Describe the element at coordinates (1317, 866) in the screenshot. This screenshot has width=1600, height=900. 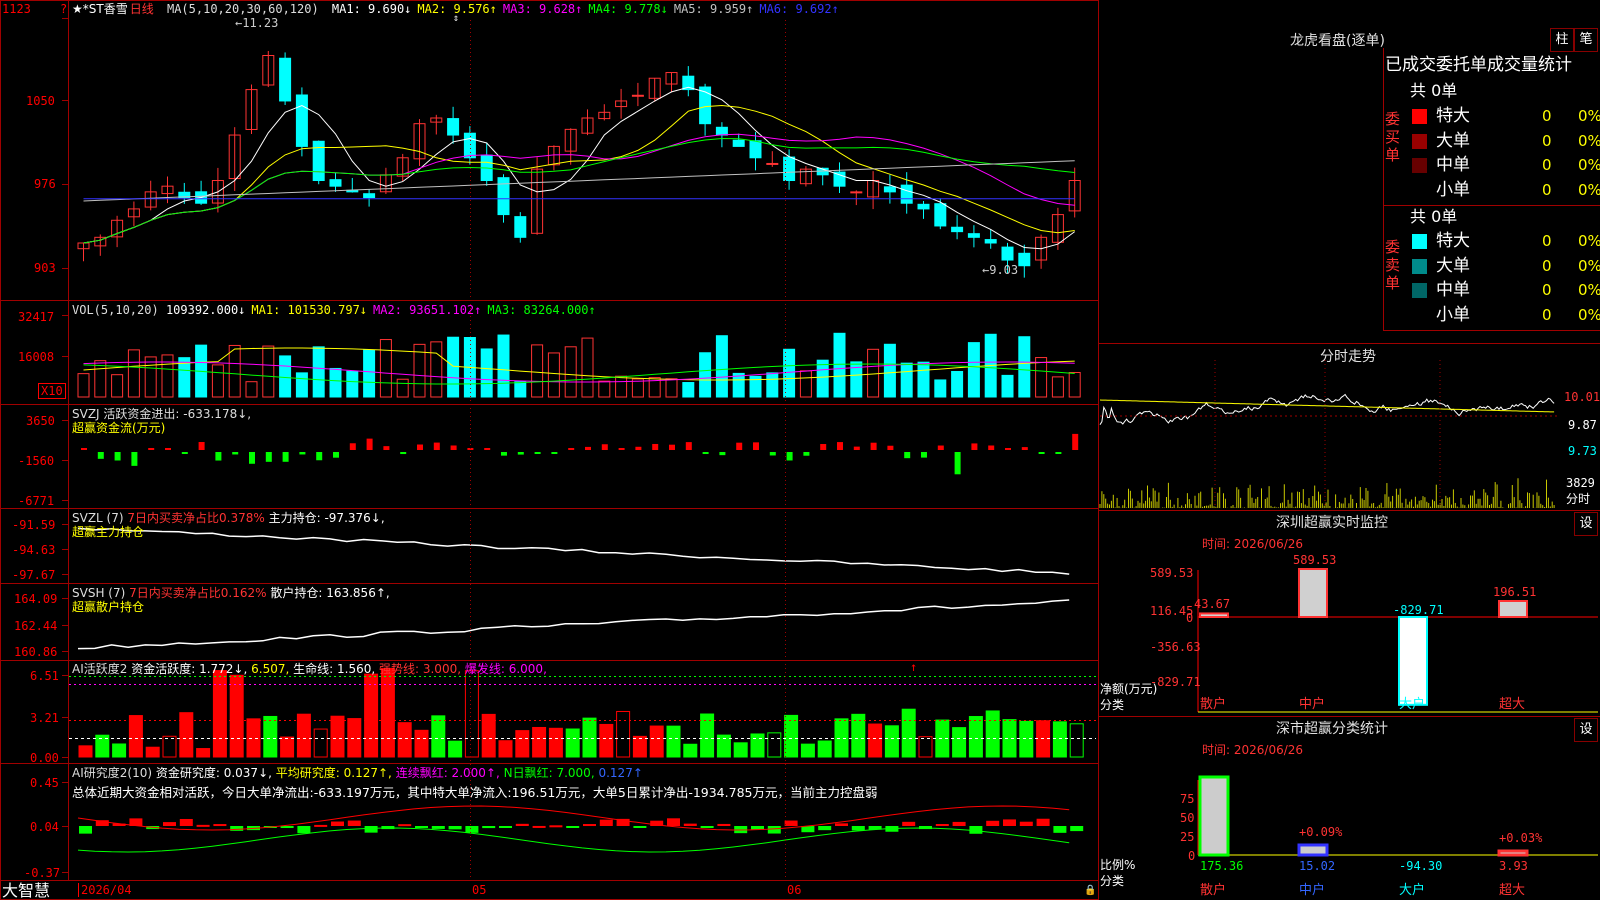
I see `cls-value-label: 15.02` at that location.